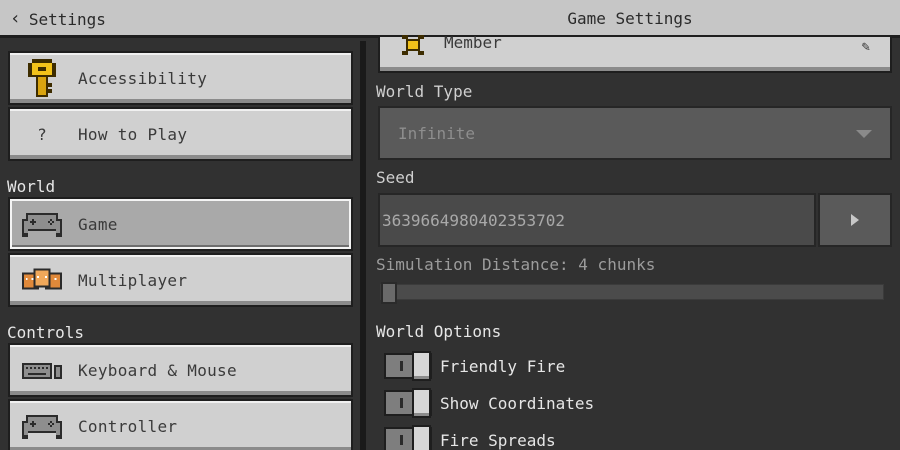 The width and height of the screenshot is (900, 450). Describe the element at coordinates (517, 403) in the screenshot. I see `toggle-label: Show Coordinates` at that location.